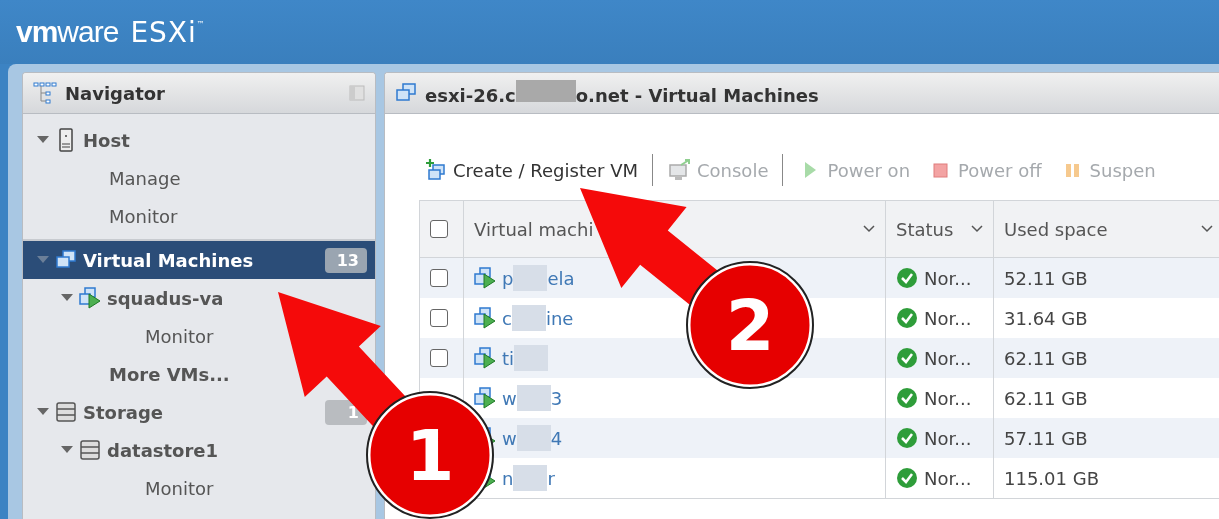  I want to click on step-badge: 2, so click(750, 325).